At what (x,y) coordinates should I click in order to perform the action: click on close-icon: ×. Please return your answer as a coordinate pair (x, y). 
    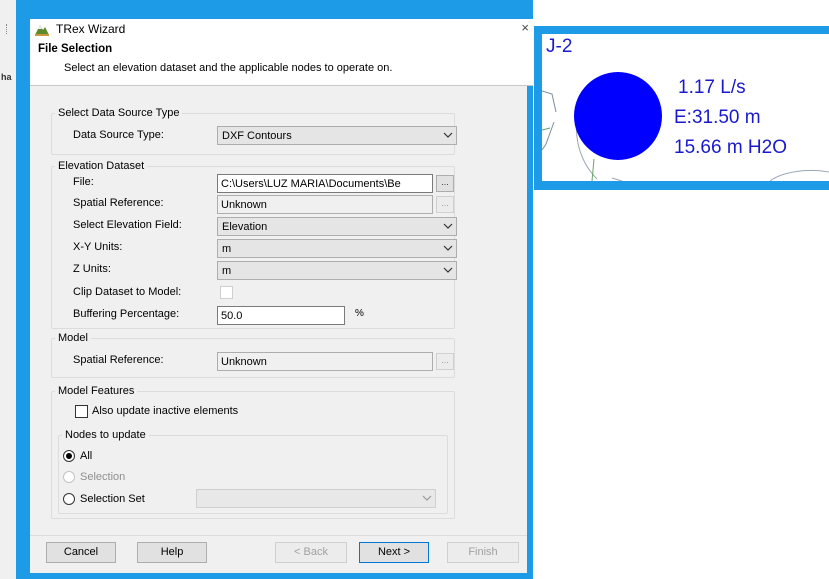
    Looking at the image, I should click on (525, 27).